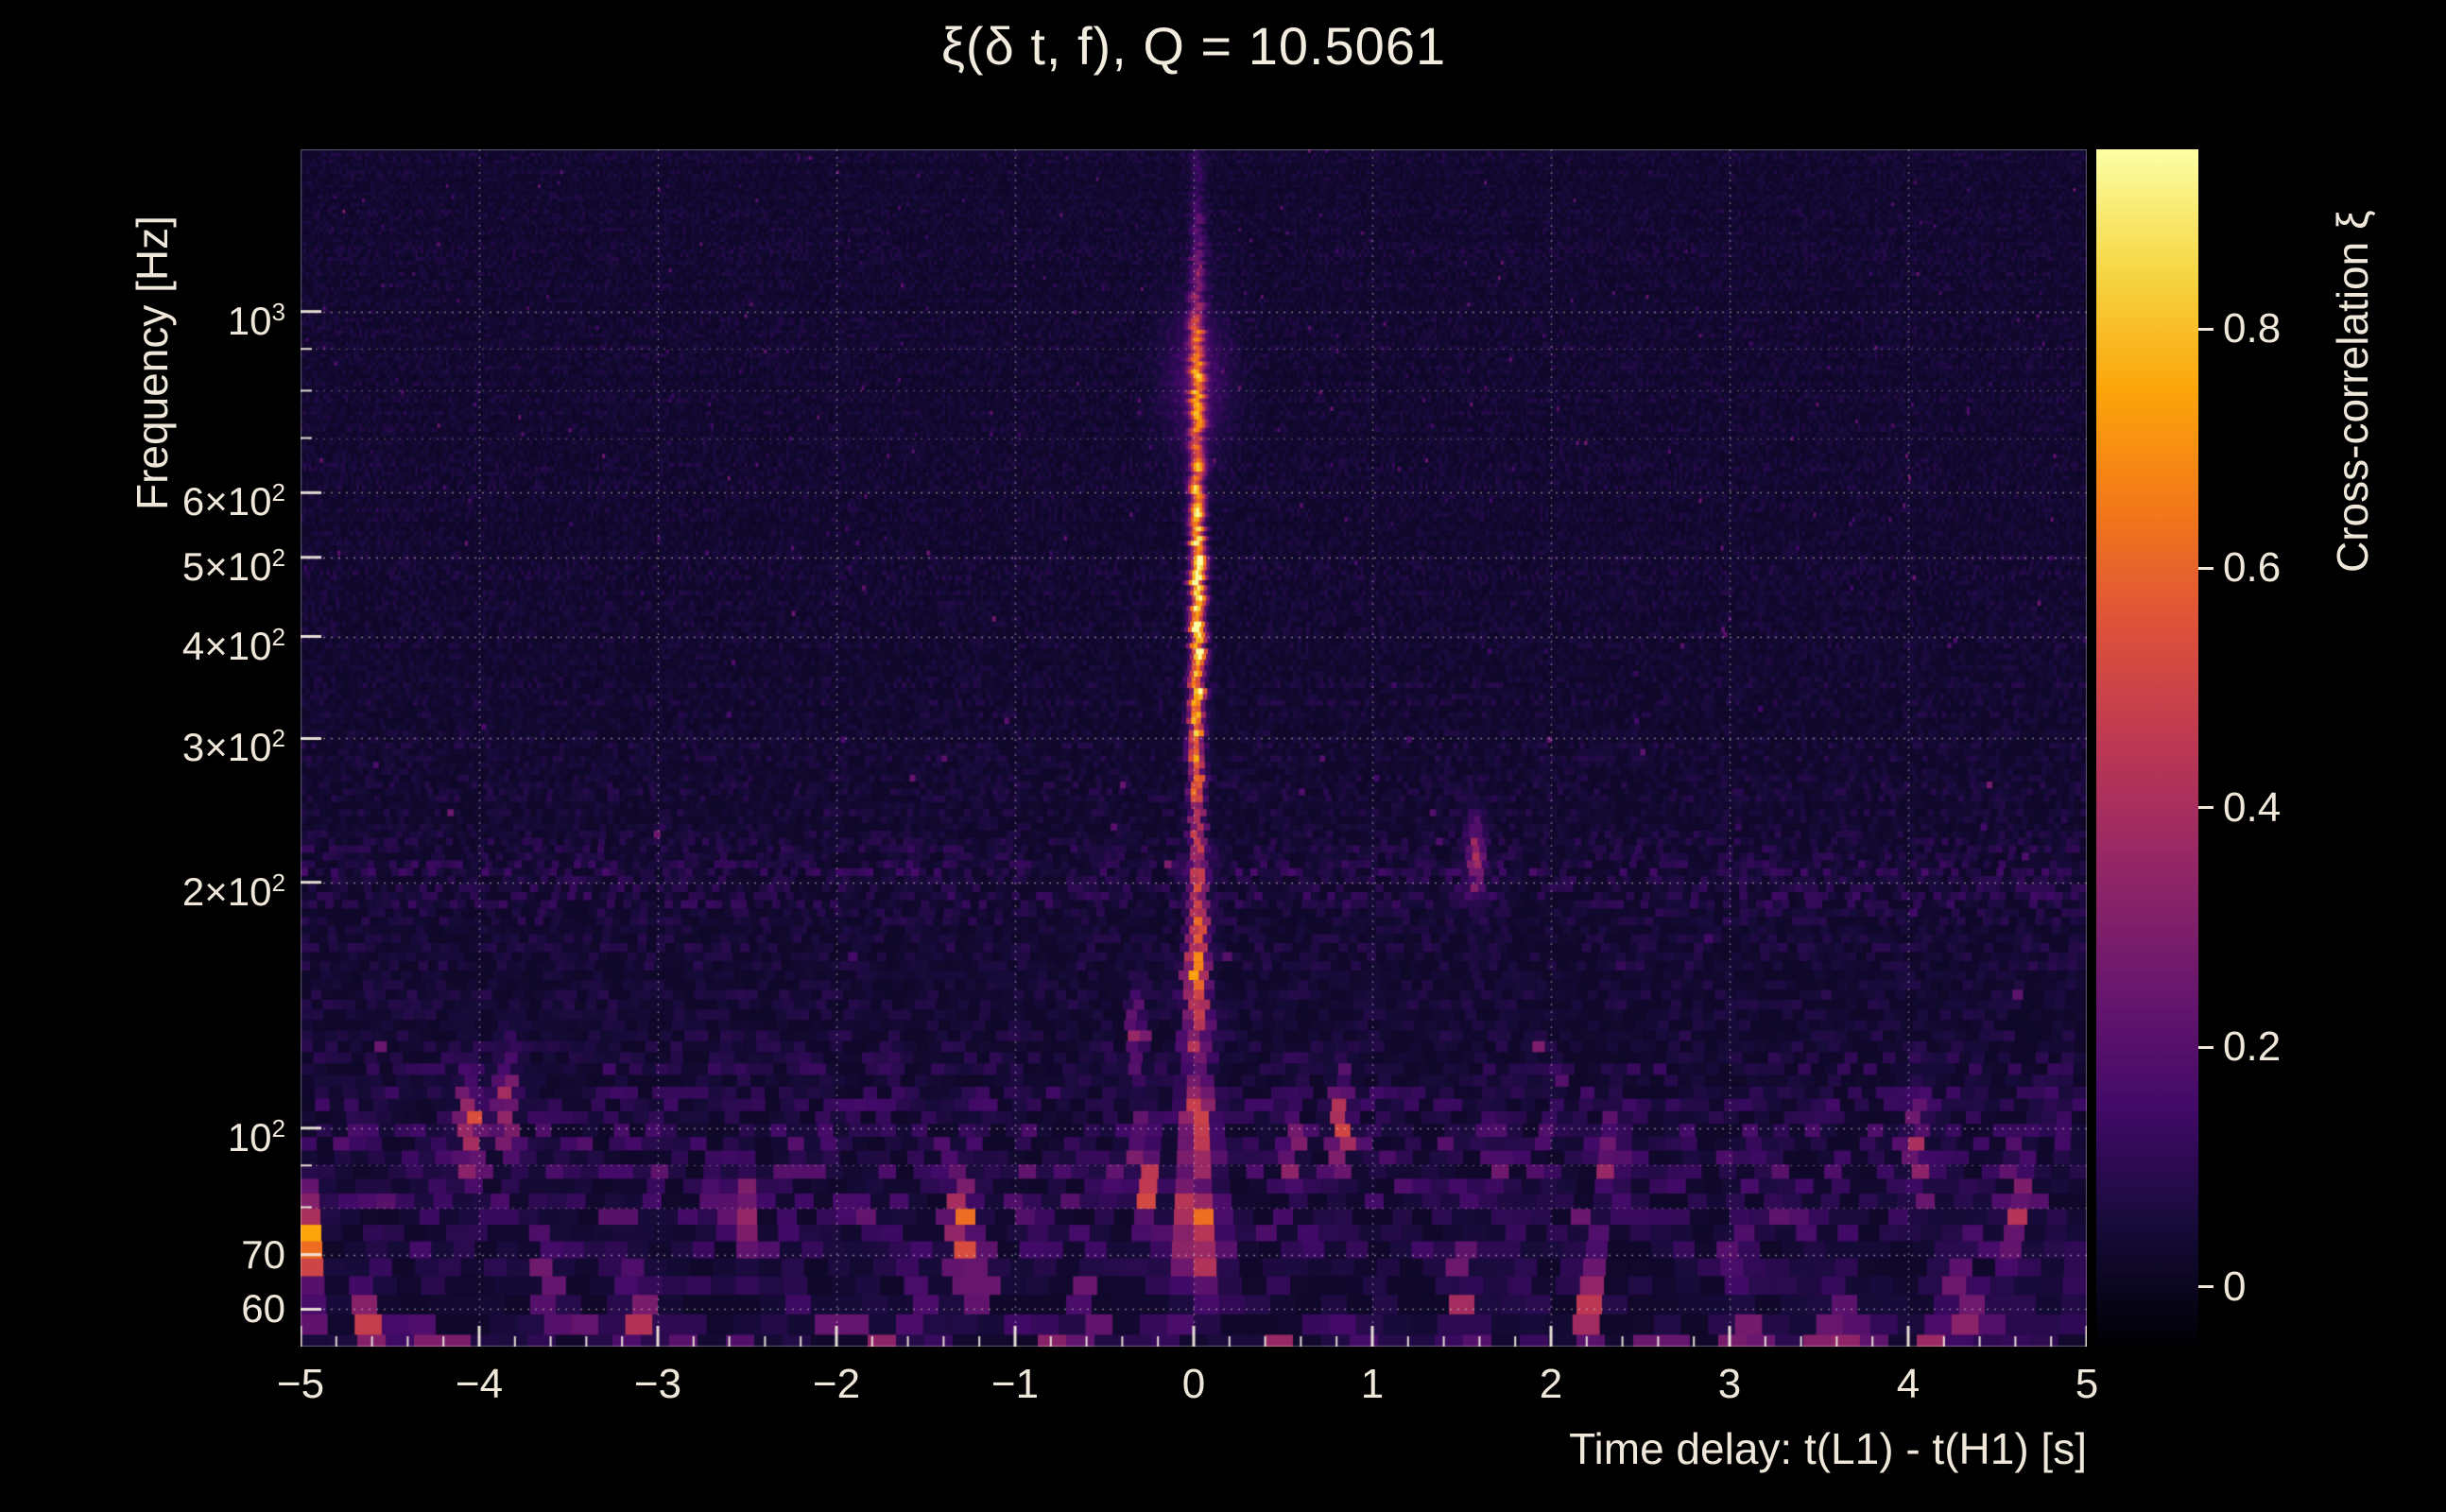 Image resolution: width=2446 pixels, height=1512 pixels. I want to click on colorbar-tick-label: 0, so click(2235, 1286).